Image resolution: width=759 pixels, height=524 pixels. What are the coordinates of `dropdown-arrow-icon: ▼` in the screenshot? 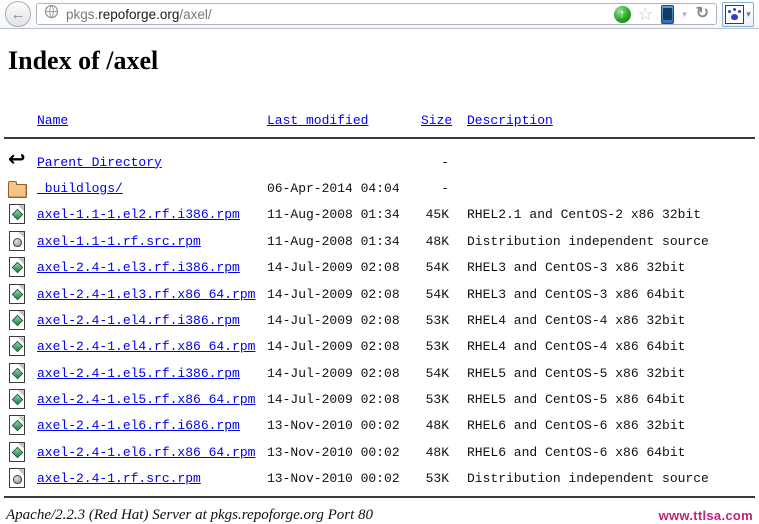 It's located at (685, 14).